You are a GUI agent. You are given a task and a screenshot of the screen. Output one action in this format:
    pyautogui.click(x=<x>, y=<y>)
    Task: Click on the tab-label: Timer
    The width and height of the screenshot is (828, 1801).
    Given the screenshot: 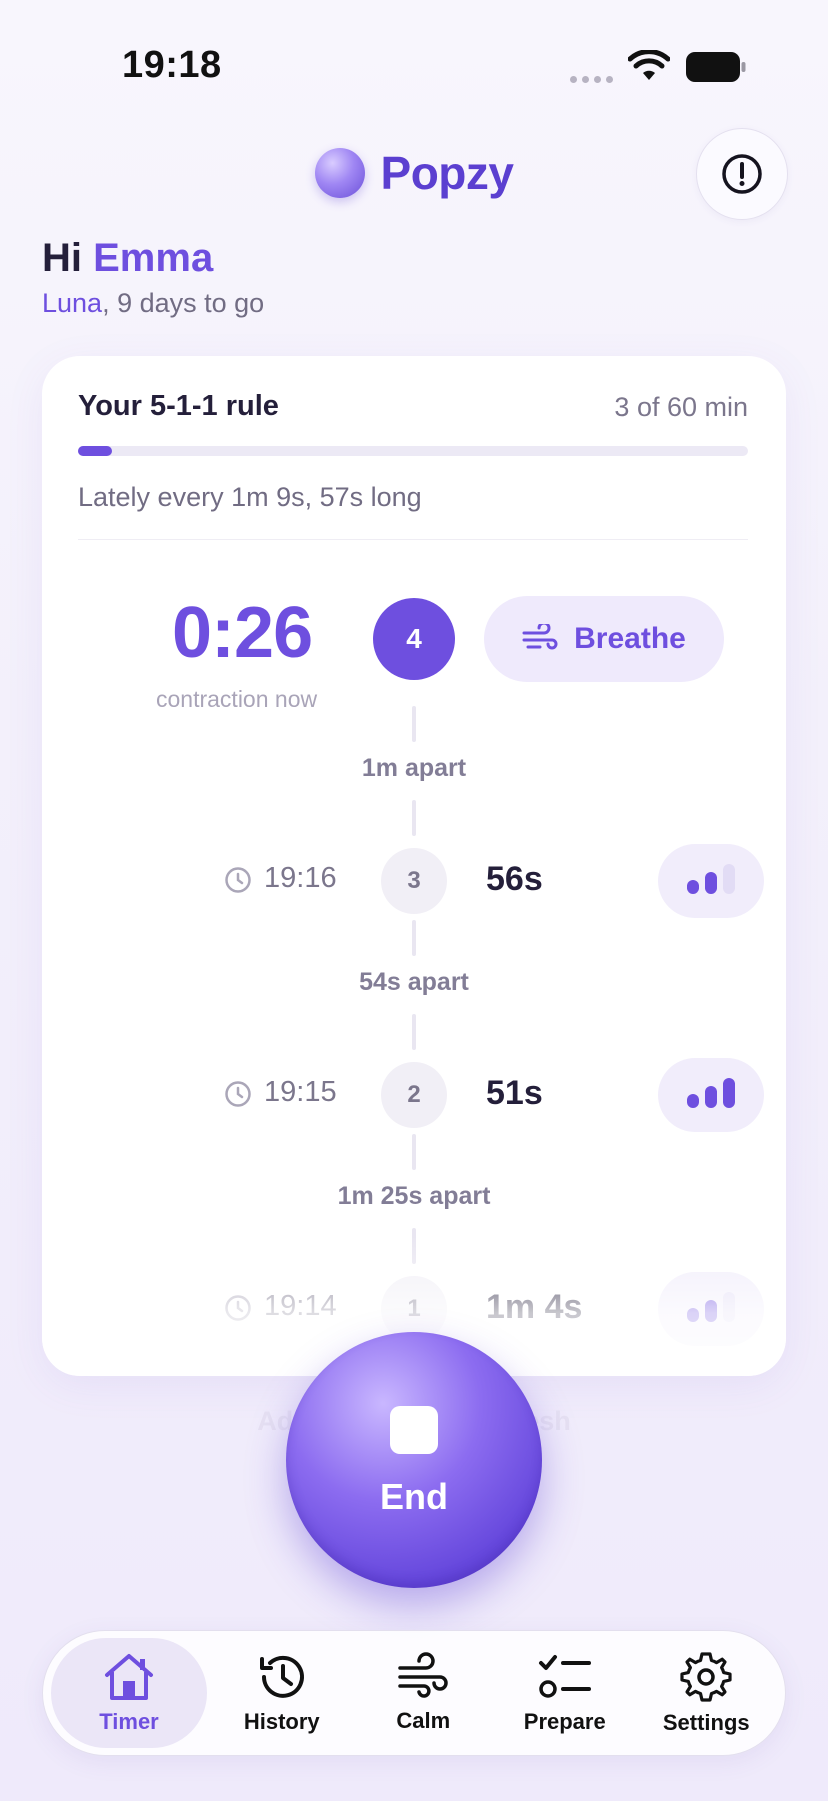 What is the action you would take?
    pyautogui.click(x=129, y=1721)
    